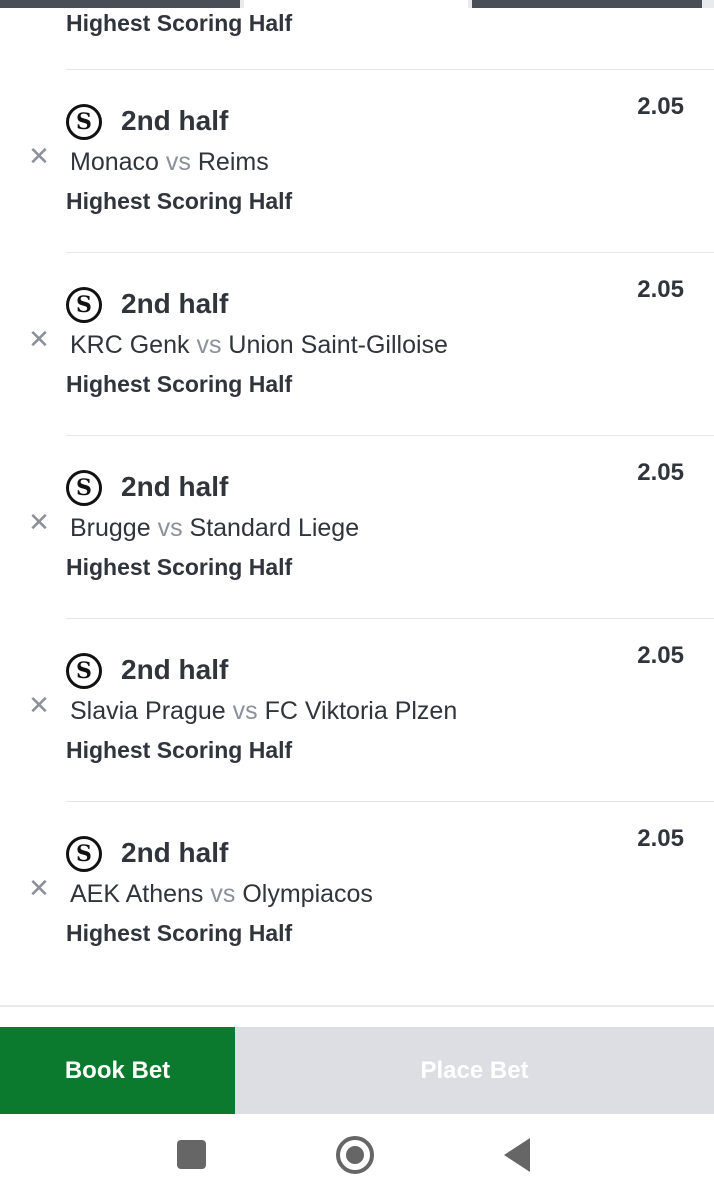 This screenshot has height=1200, width=714. Describe the element at coordinates (110, 528) in the screenshot. I see `home-team: Brugge` at that location.